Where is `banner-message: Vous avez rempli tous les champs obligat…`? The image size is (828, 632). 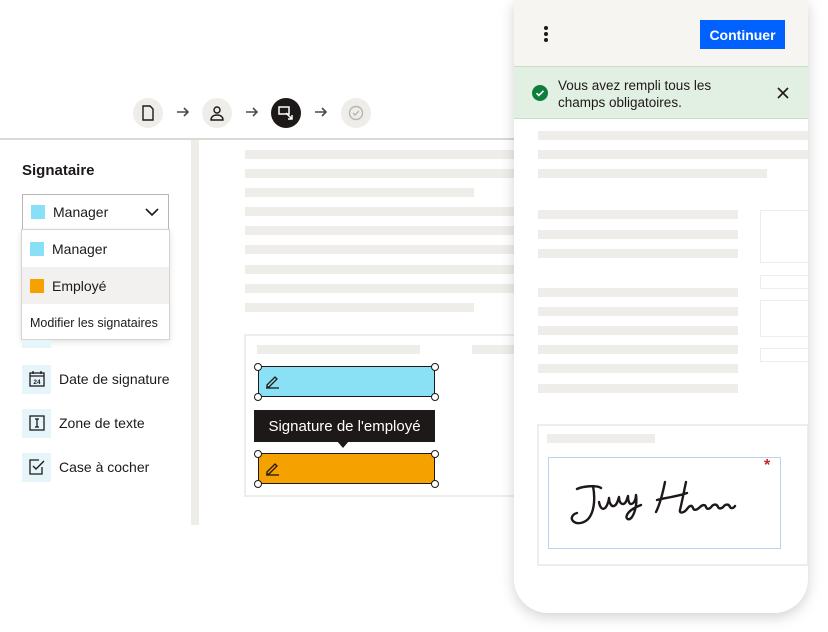
banner-message: Vous avez rempli tous les champs obligat… is located at coordinates (635, 94).